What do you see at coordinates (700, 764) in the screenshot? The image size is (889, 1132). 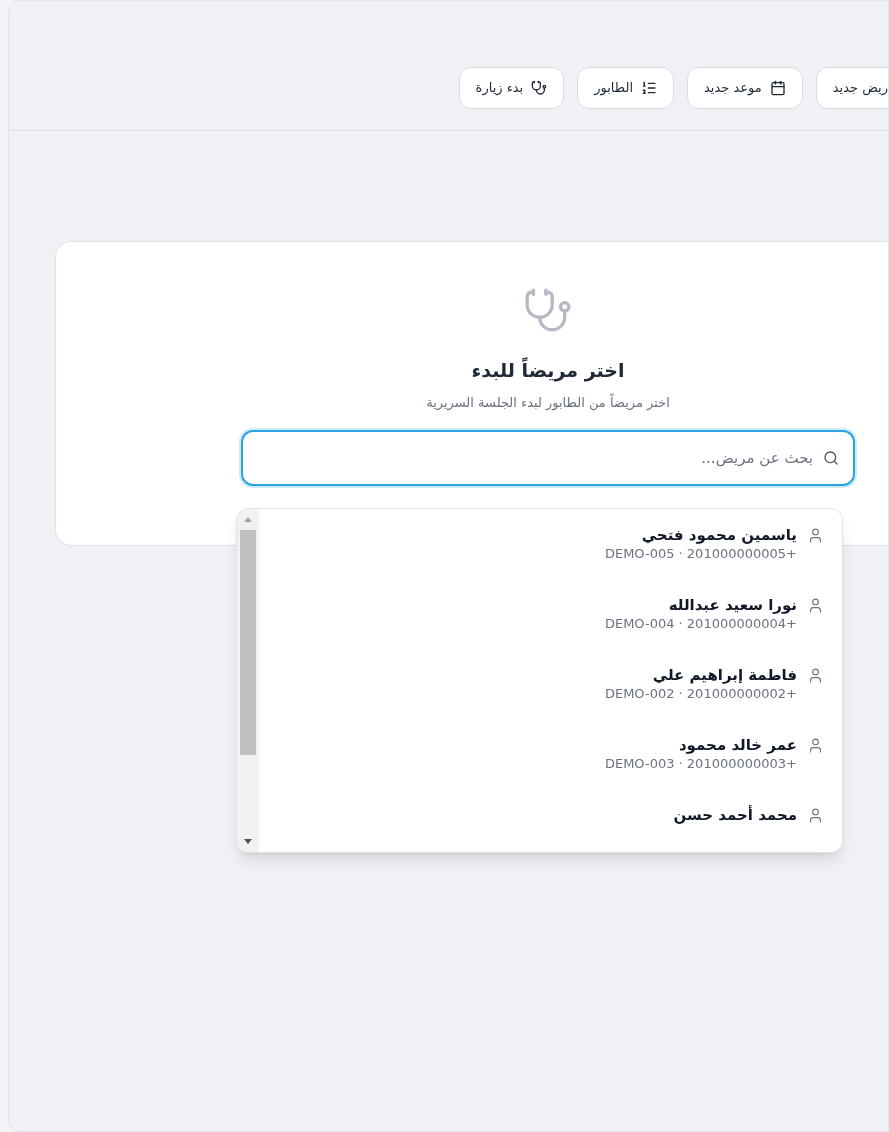 I see `patient-details: DEMO-003 · 201000000003+` at bounding box center [700, 764].